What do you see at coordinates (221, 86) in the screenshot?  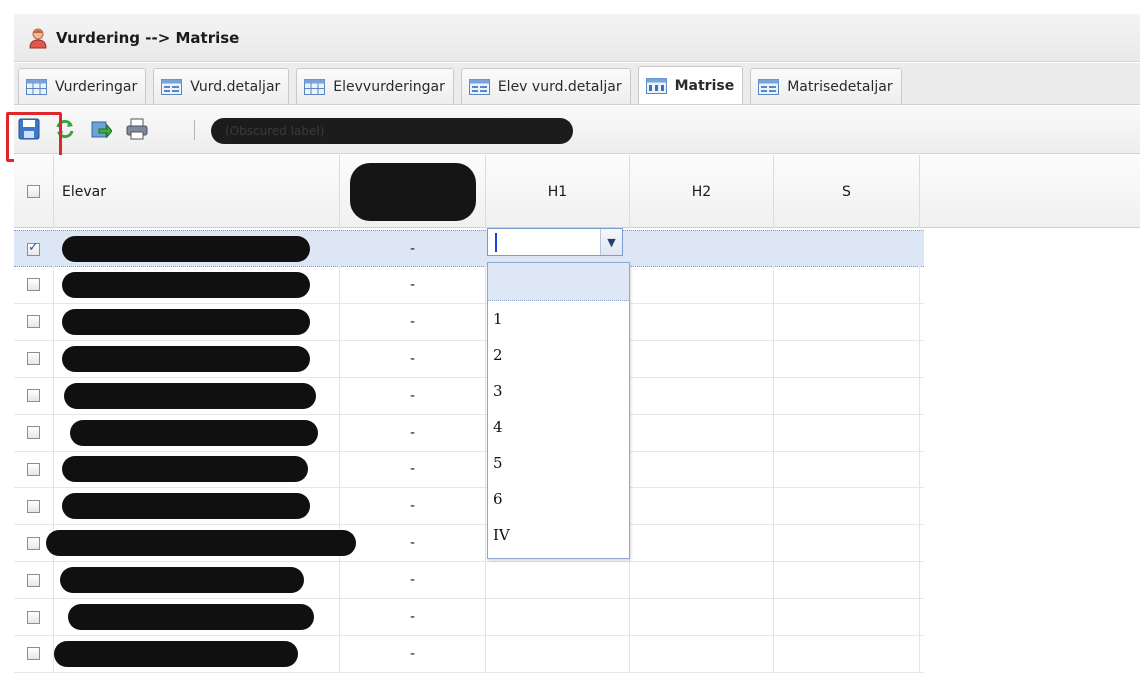 I see `tab-vurd-detaljar: Vurd.detaljar` at bounding box center [221, 86].